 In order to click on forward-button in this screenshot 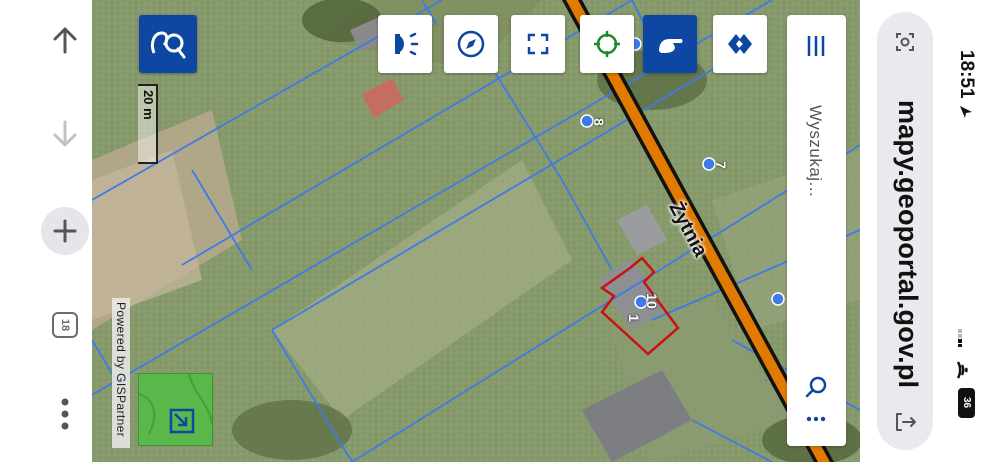, I will do `click(65, 134)`.